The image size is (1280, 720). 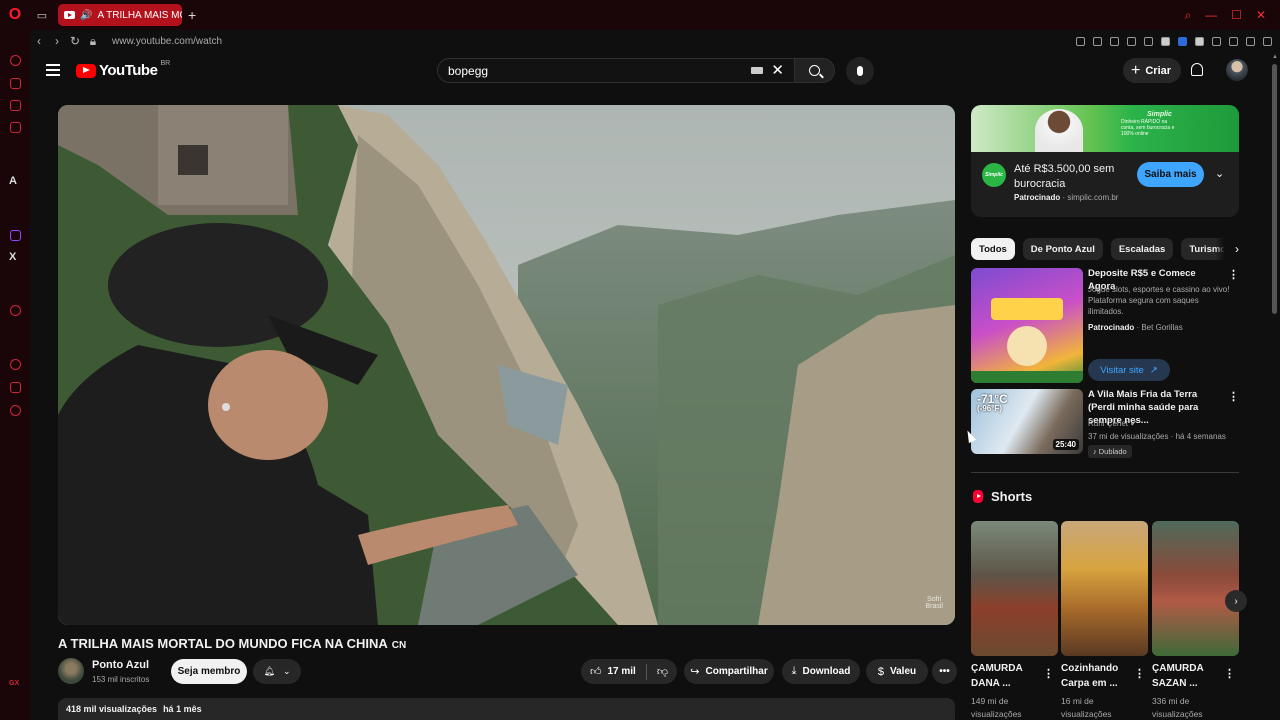 What do you see at coordinates (616, 70) in the screenshot?
I see `search-input: bopegg ✕` at bounding box center [616, 70].